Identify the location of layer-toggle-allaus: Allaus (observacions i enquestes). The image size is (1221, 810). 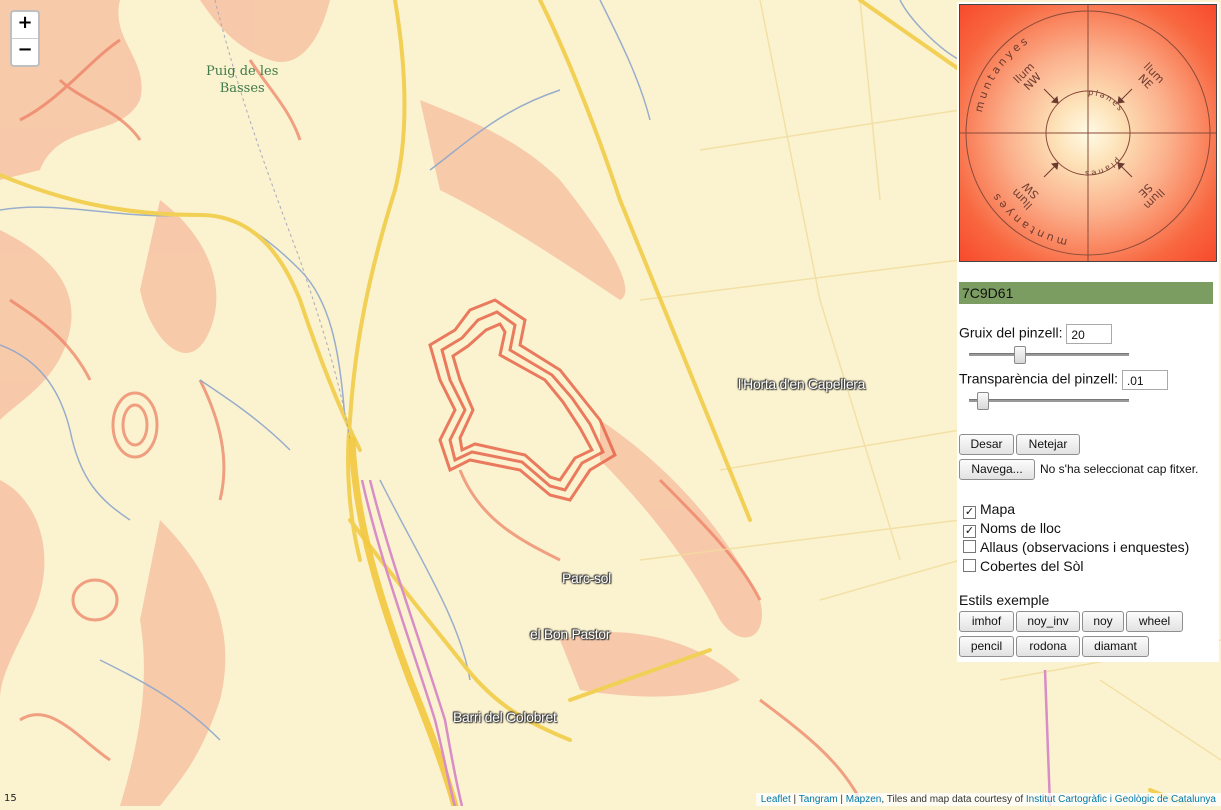
(1076, 547).